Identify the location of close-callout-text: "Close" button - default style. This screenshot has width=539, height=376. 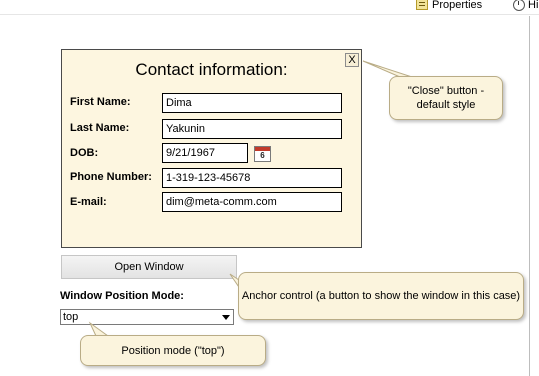
(446, 98).